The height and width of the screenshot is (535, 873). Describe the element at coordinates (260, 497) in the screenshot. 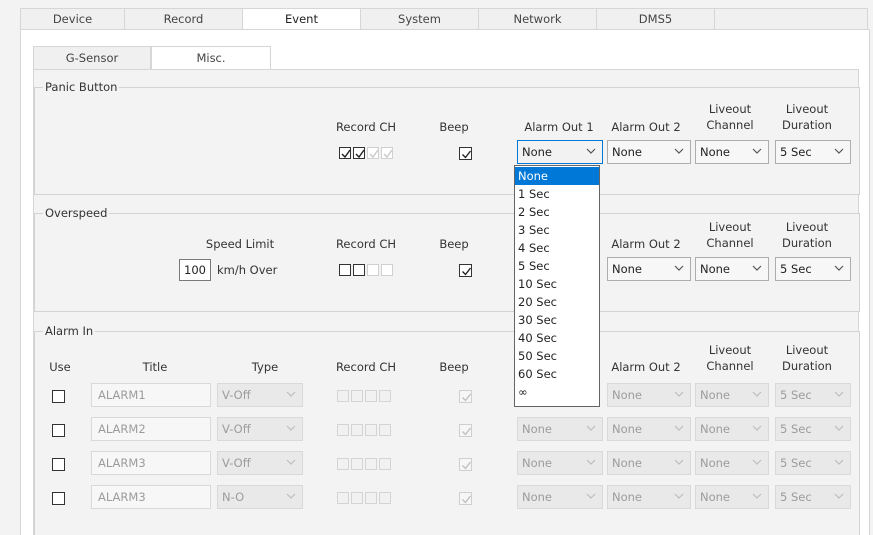

I see `alarm-in-row4-type-select: N-O` at that location.